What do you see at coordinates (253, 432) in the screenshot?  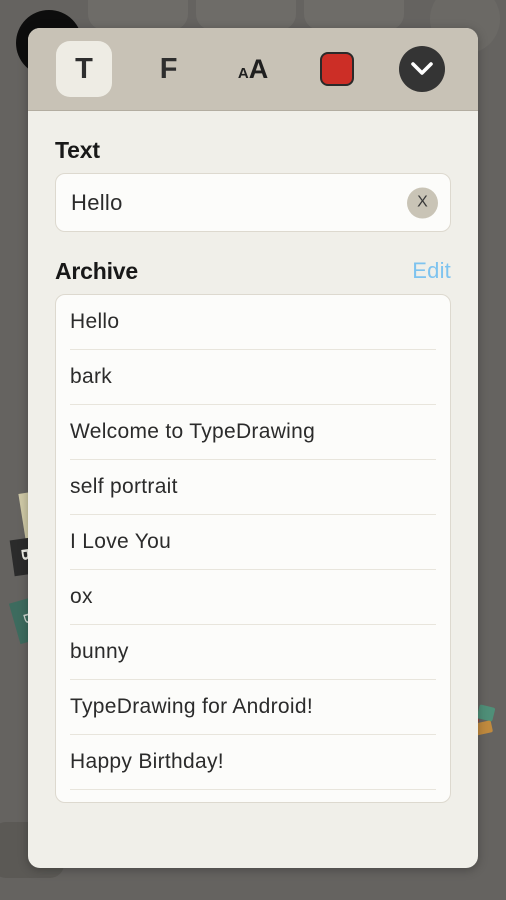 I see `archive-list-item: Welcome to TypeDrawing` at bounding box center [253, 432].